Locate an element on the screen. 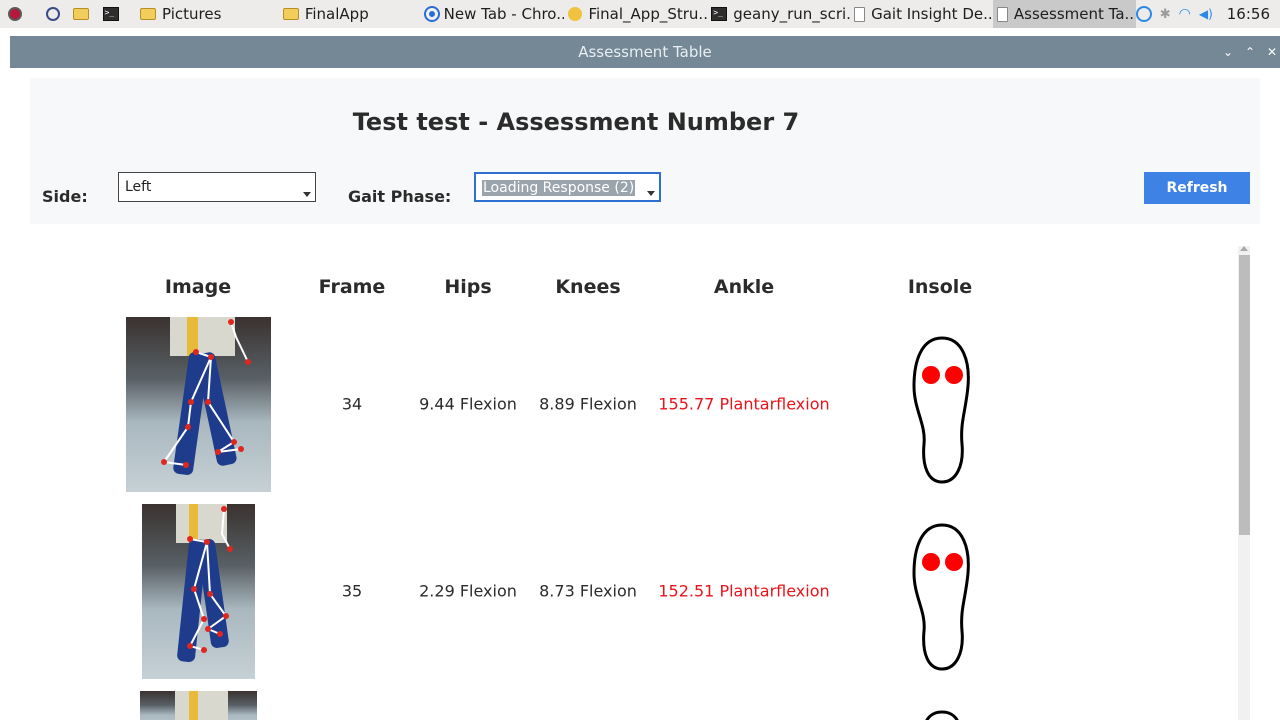 The image size is (1280, 720). scroll-up-arrow-icon is located at coordinates (1244, 248).